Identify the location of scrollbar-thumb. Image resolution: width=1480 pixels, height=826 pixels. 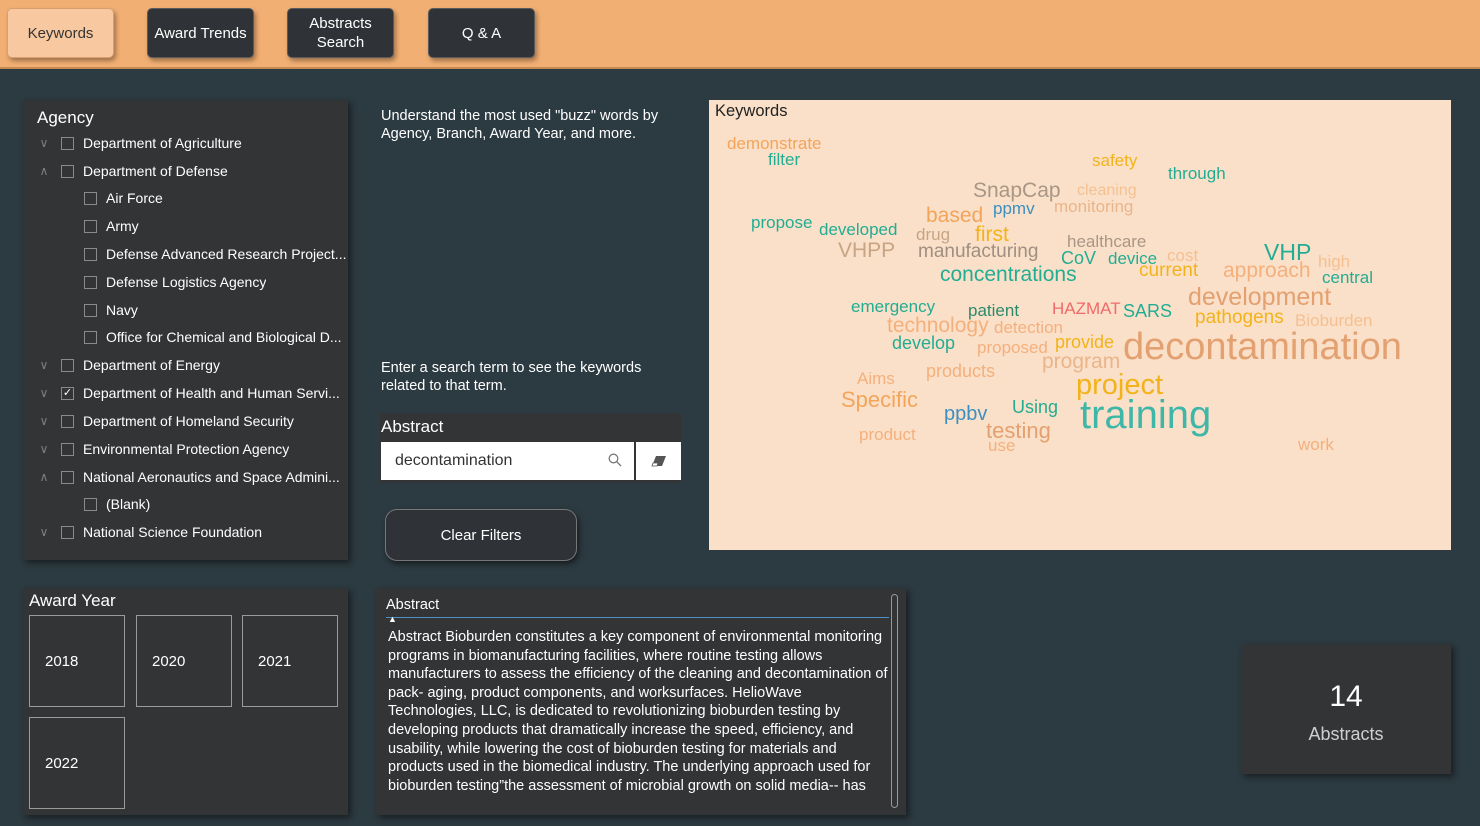
(894, 701).